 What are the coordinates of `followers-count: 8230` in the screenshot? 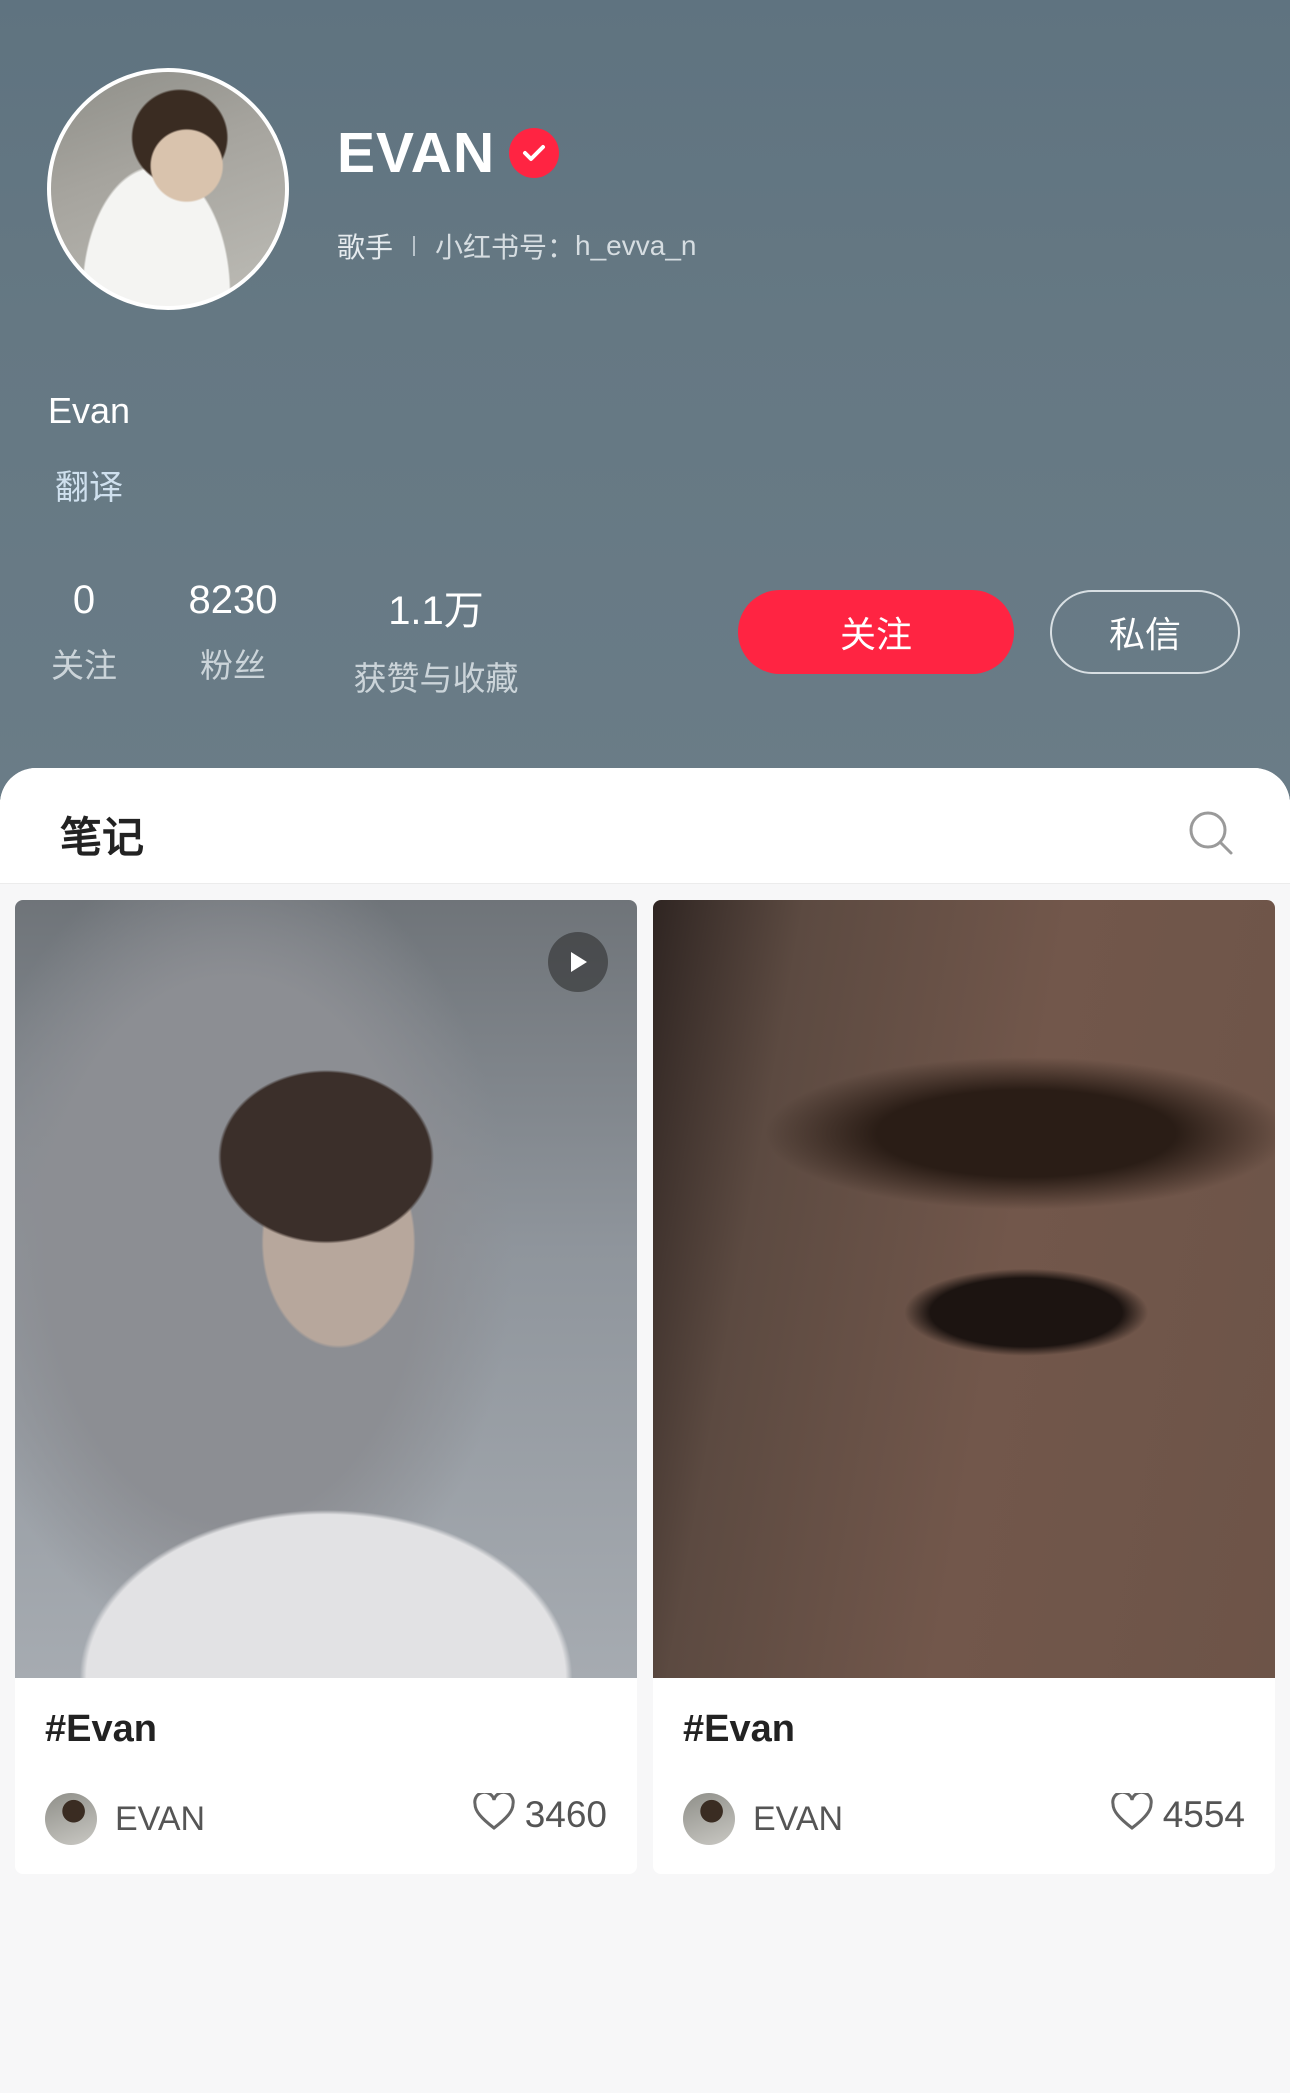 It's located at (233, 600).